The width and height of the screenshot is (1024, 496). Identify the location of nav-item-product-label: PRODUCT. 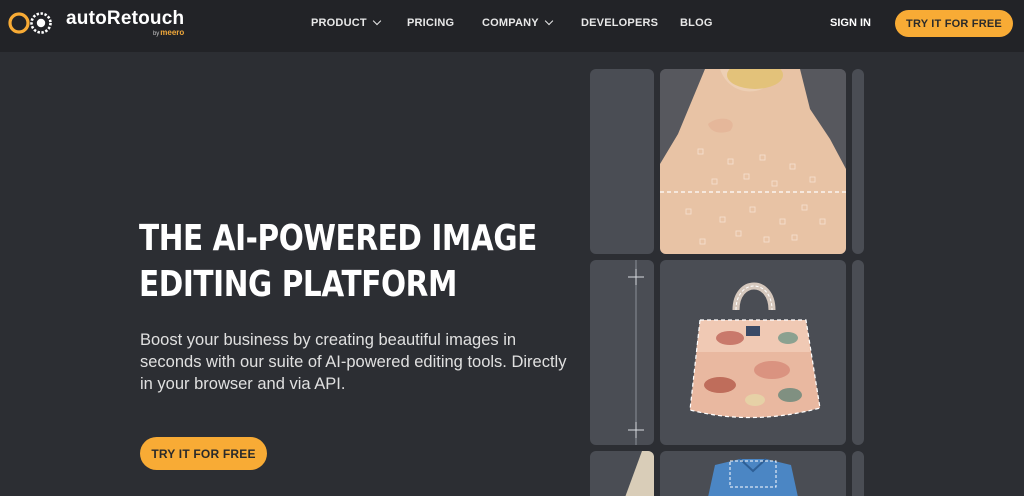
(339, 23).